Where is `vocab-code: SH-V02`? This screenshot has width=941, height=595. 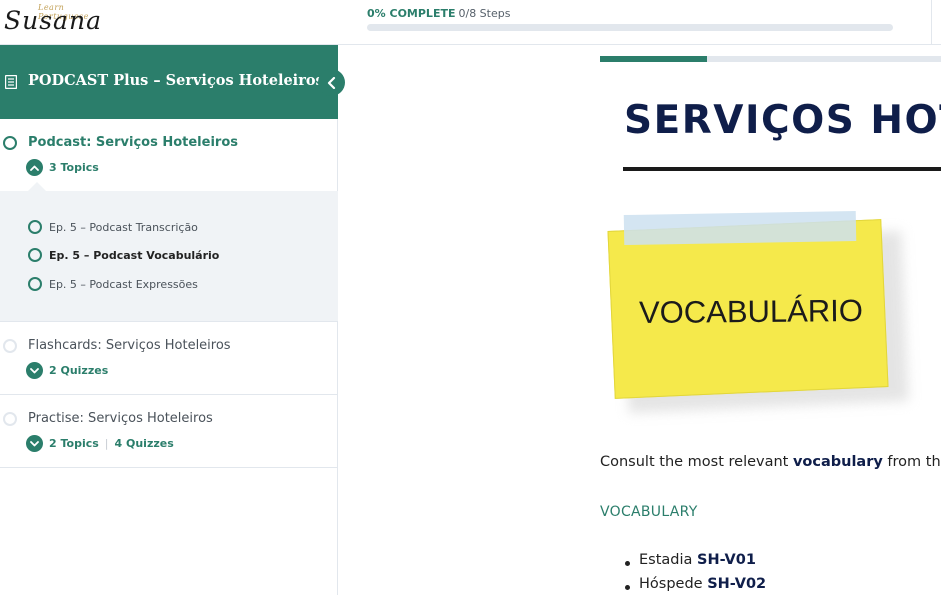 vocab-code: SH-V02 is located at coordinates (737, 584).